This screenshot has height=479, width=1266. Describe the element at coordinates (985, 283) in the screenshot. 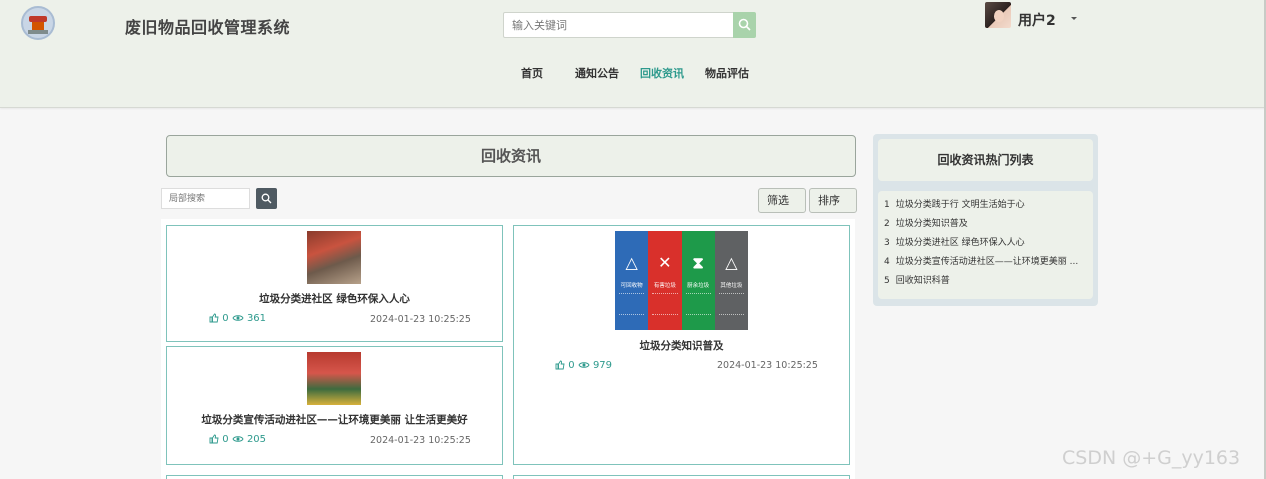

I see `hot-list-item: 5 回收知识科普` at that location.